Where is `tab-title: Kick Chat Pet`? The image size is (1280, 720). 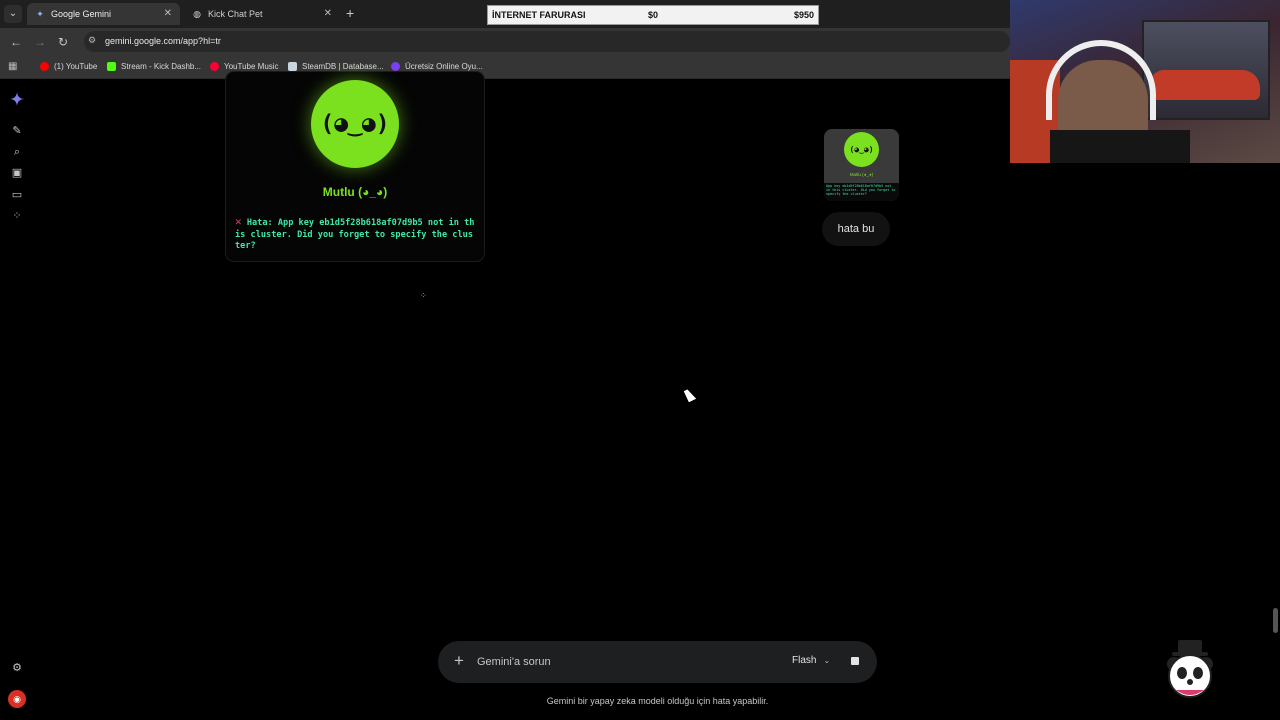
tab-title: Kick Chat Pet is located at coordinates (235, 14).